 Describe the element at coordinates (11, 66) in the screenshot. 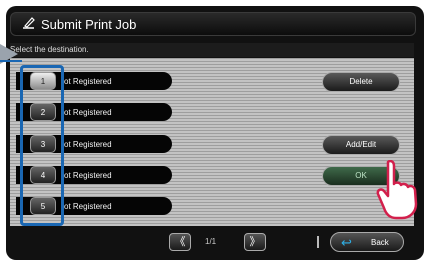

I see `callout-line` at that location.